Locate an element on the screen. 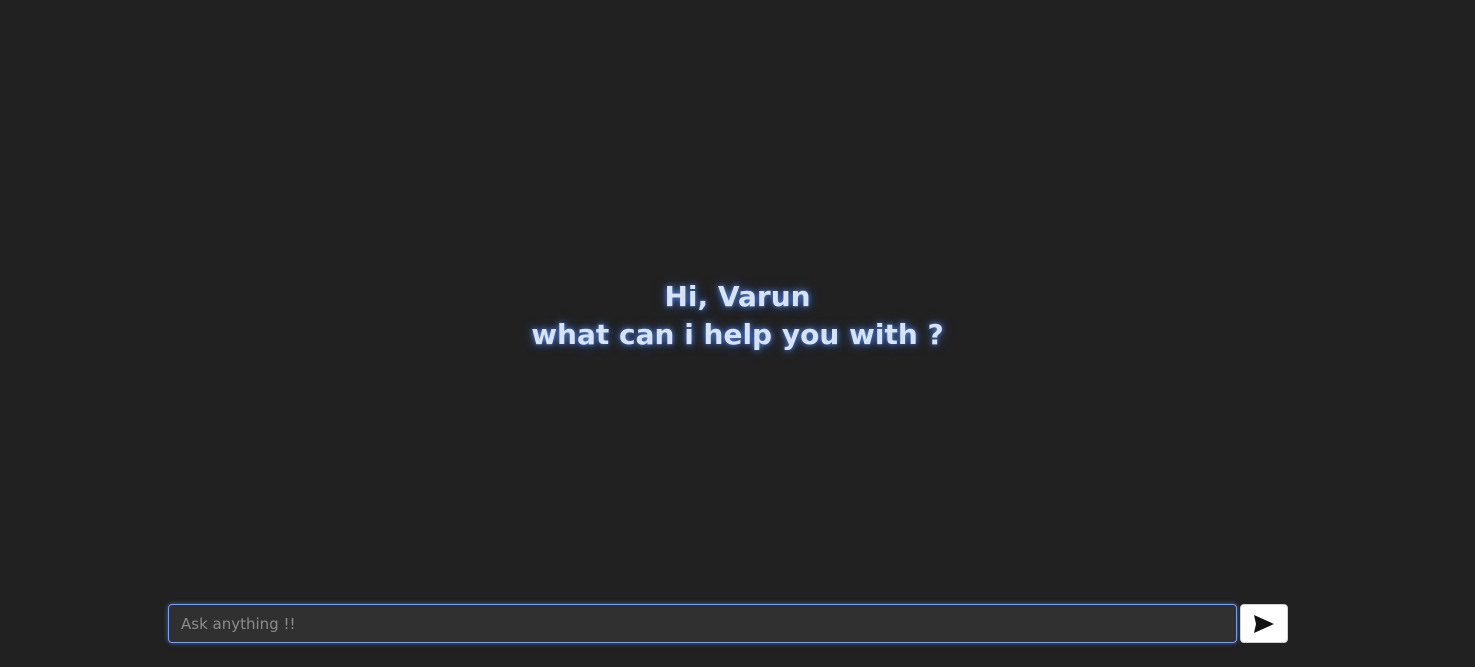  send-icon is located at coordinates (1264, 623).